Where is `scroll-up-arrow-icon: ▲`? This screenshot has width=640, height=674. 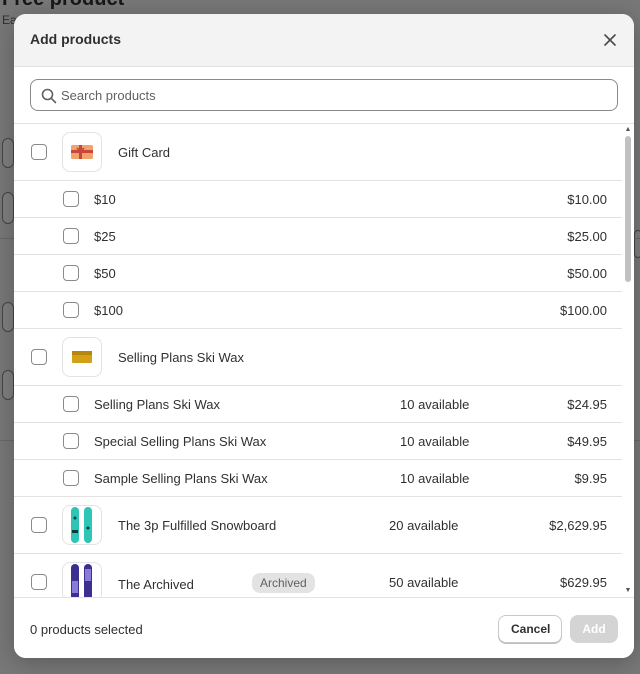 scroll-up-arrow-icon: ▲ is located at coordinates (628, 130).